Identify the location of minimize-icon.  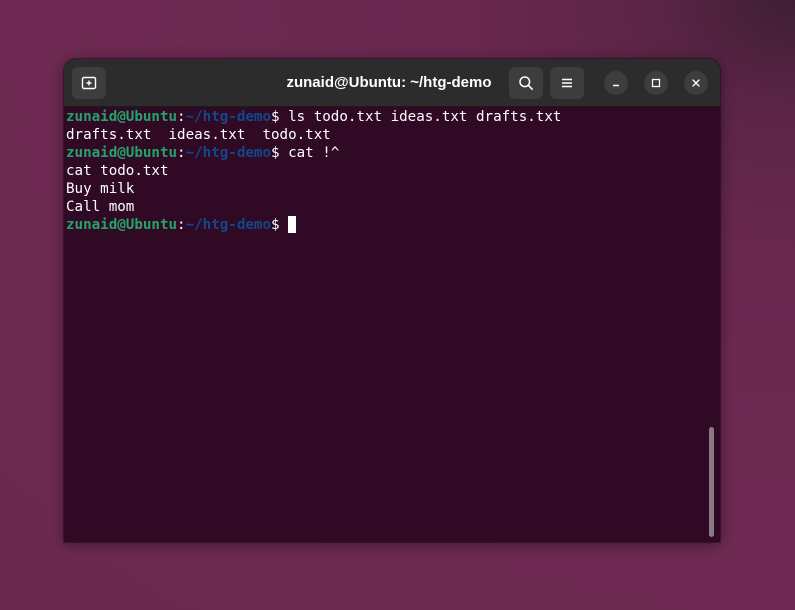
(616, 83).